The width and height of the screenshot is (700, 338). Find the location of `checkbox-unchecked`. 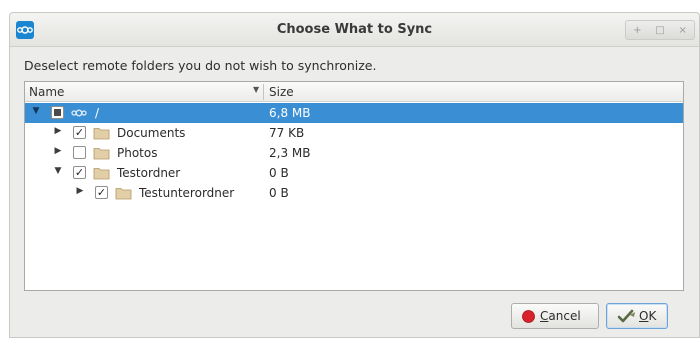

checkbox-unchecked is located at coordinates (79, 152).